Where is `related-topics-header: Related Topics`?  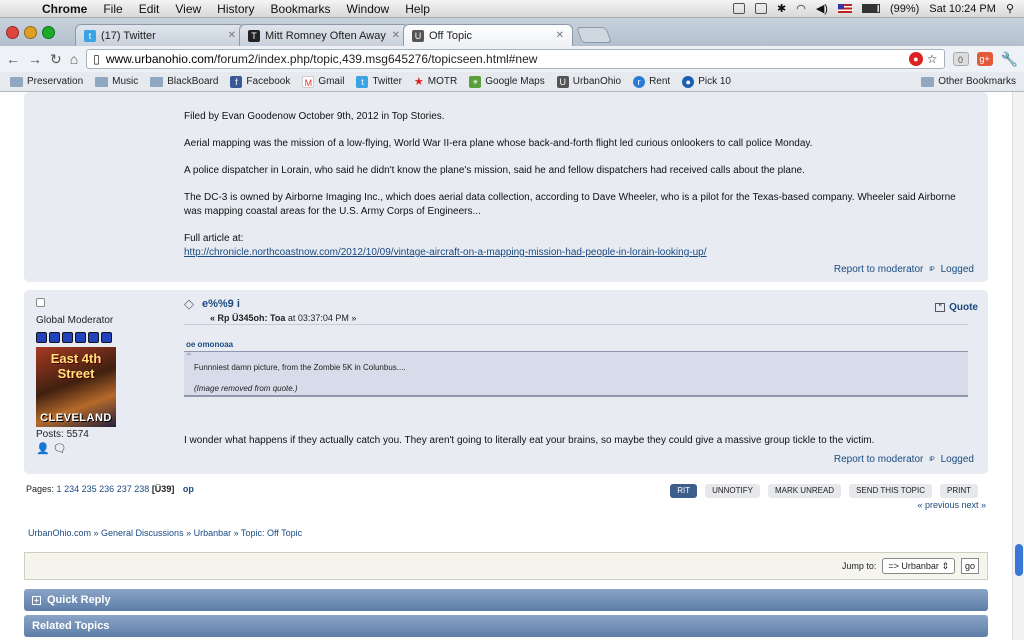 related-topics-header: Related Topics is located at coordinates (506, 626).